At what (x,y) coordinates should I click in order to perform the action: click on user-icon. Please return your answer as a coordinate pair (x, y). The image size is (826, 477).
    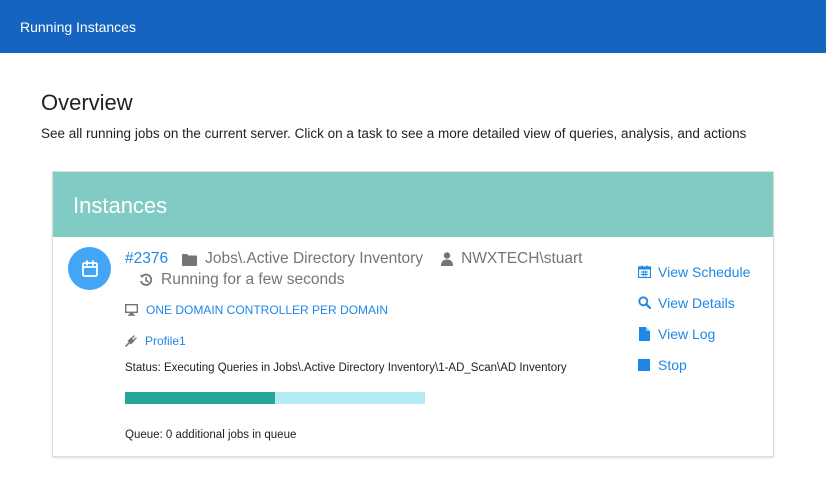
    Looking at the image, I should click on (447, 259).